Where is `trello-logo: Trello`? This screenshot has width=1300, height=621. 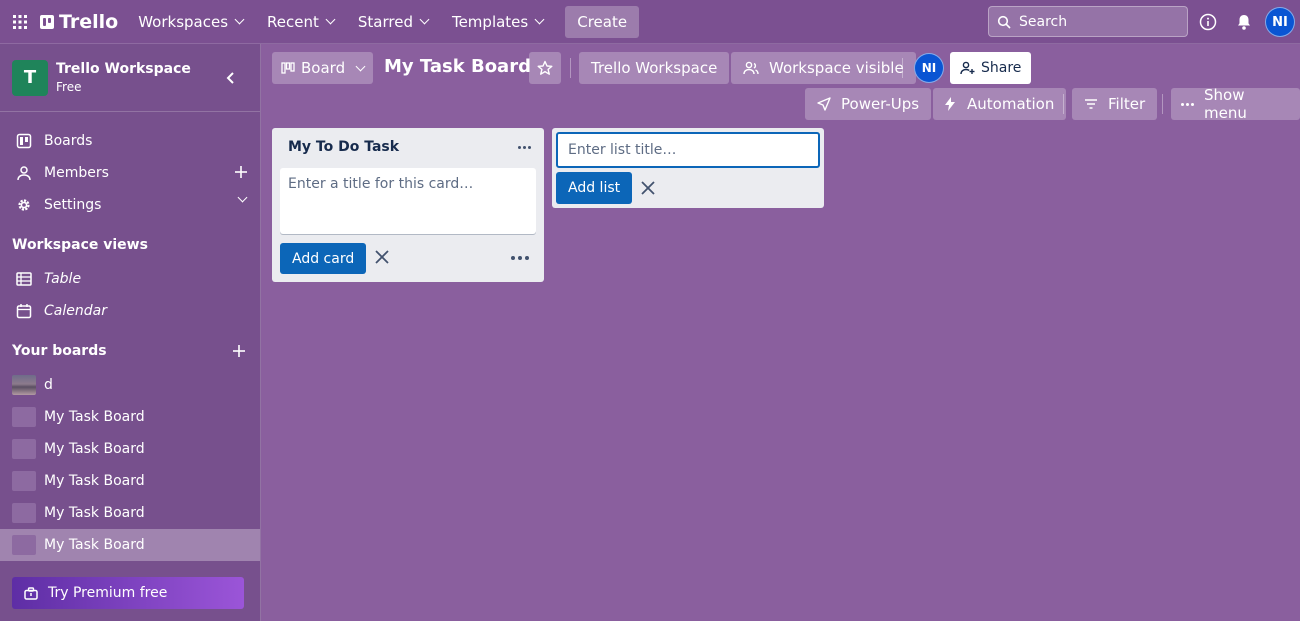
trello-logo: Trello is located at coordinates (79, 22).